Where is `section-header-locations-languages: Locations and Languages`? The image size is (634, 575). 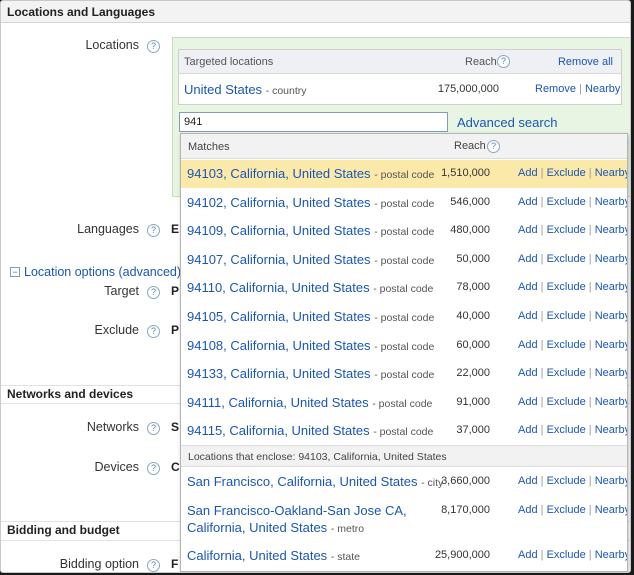 section-header-locations-languages: Locations and Languages is located at coordinates (315, 12).